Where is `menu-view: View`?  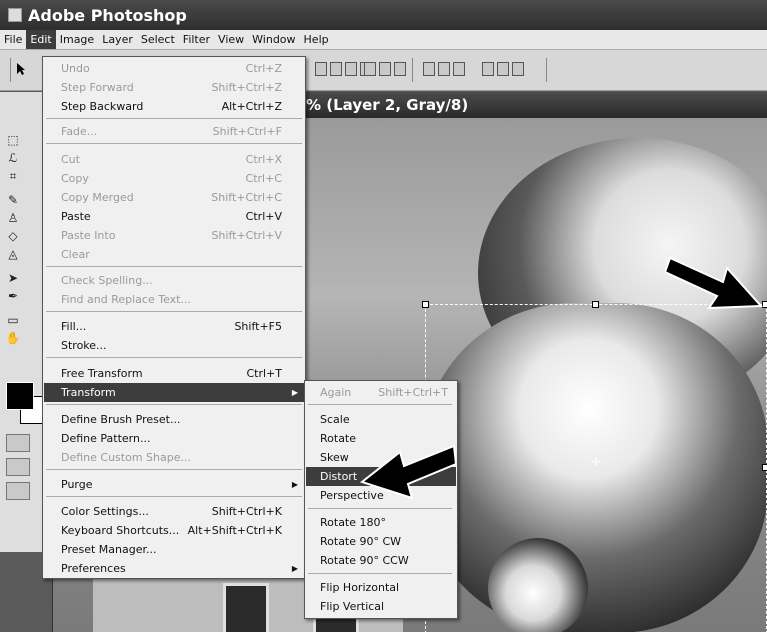
menu-view: View is located at coordinates (231, 39).